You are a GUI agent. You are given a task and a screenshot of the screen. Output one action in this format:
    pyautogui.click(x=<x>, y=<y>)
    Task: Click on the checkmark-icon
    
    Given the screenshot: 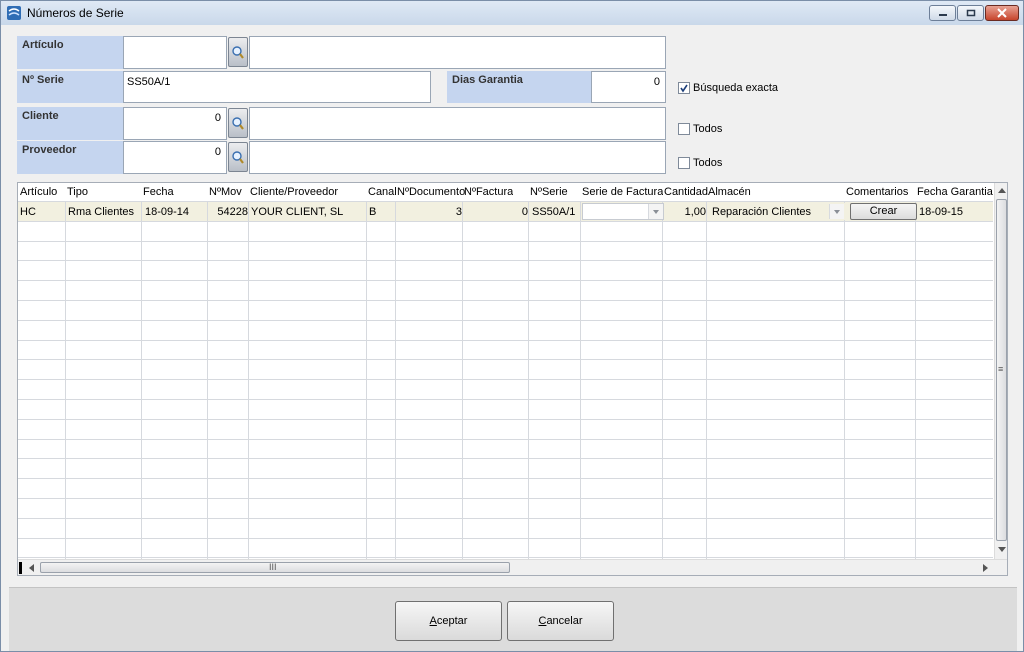 What is the action you would take?
    pyautogui.click(x=684, y=88)
    